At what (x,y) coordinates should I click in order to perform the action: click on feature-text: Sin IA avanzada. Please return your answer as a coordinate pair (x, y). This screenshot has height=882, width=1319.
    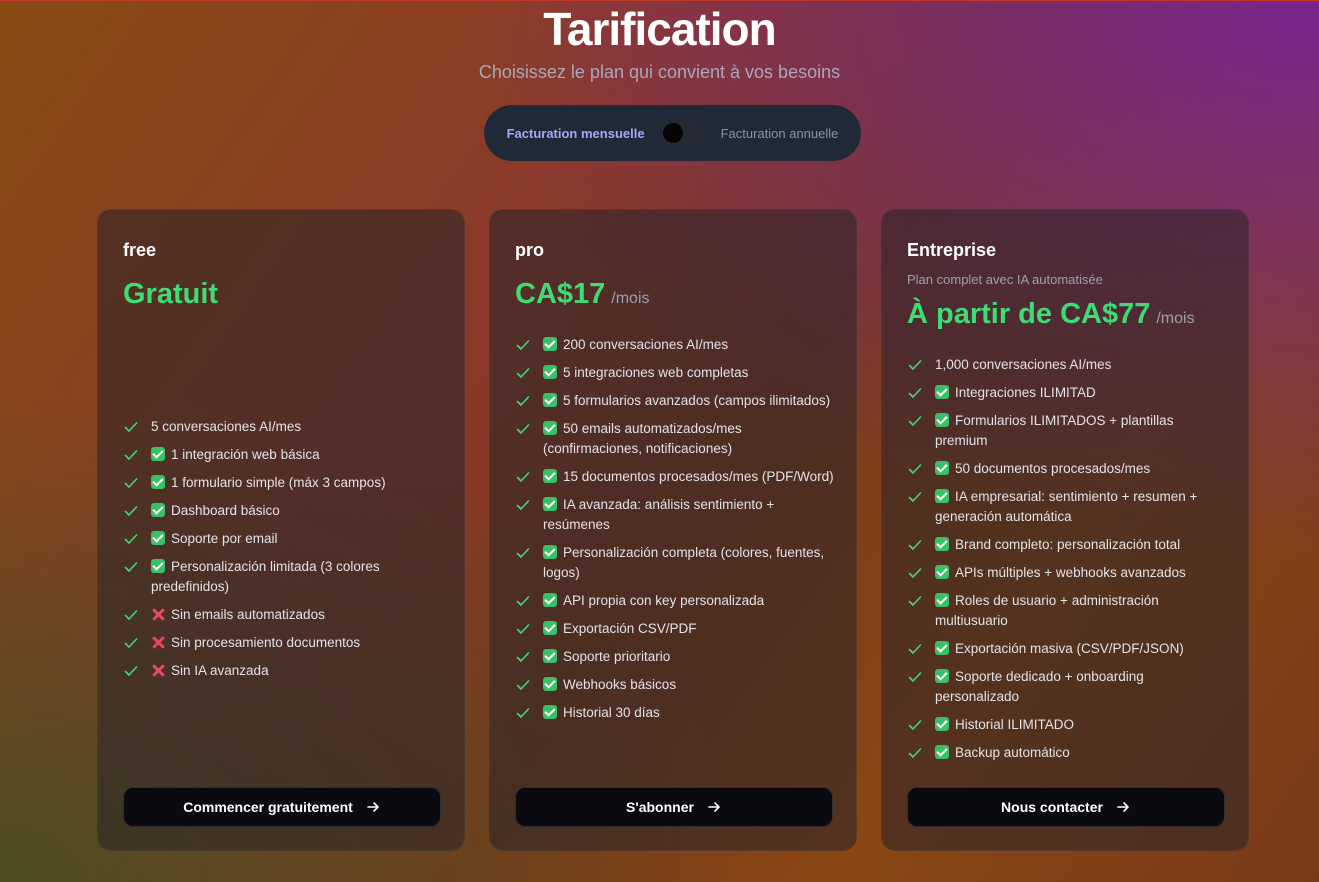
    Looking at the image, I should click on (220, 670).